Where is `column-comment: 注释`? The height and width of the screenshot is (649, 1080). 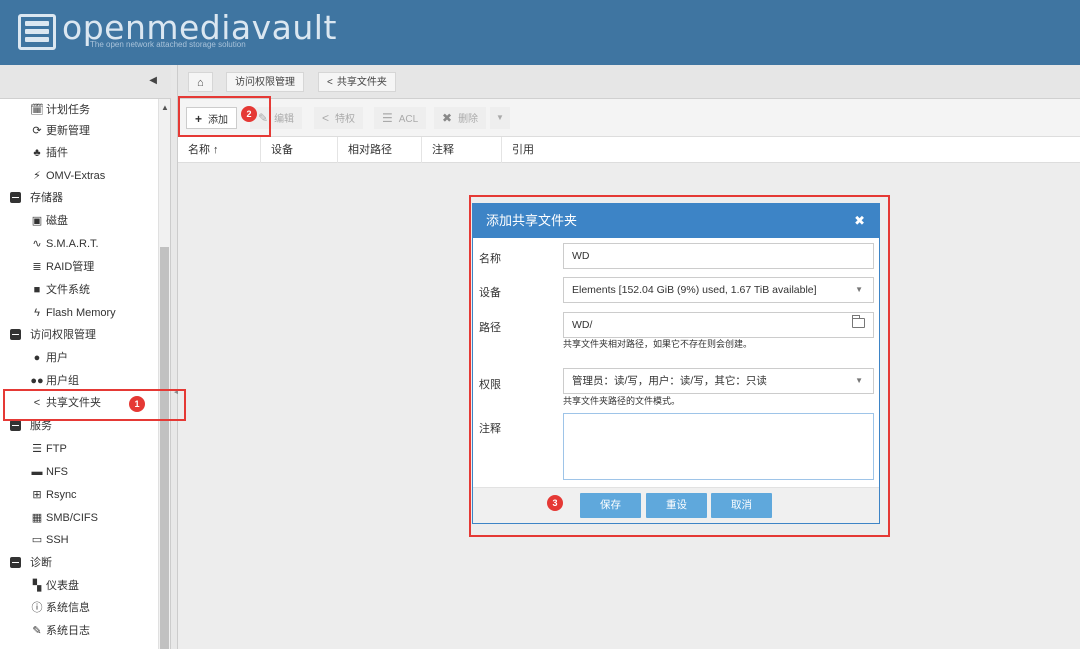
column-comment: 注释 is located at coordinates (462, 150).